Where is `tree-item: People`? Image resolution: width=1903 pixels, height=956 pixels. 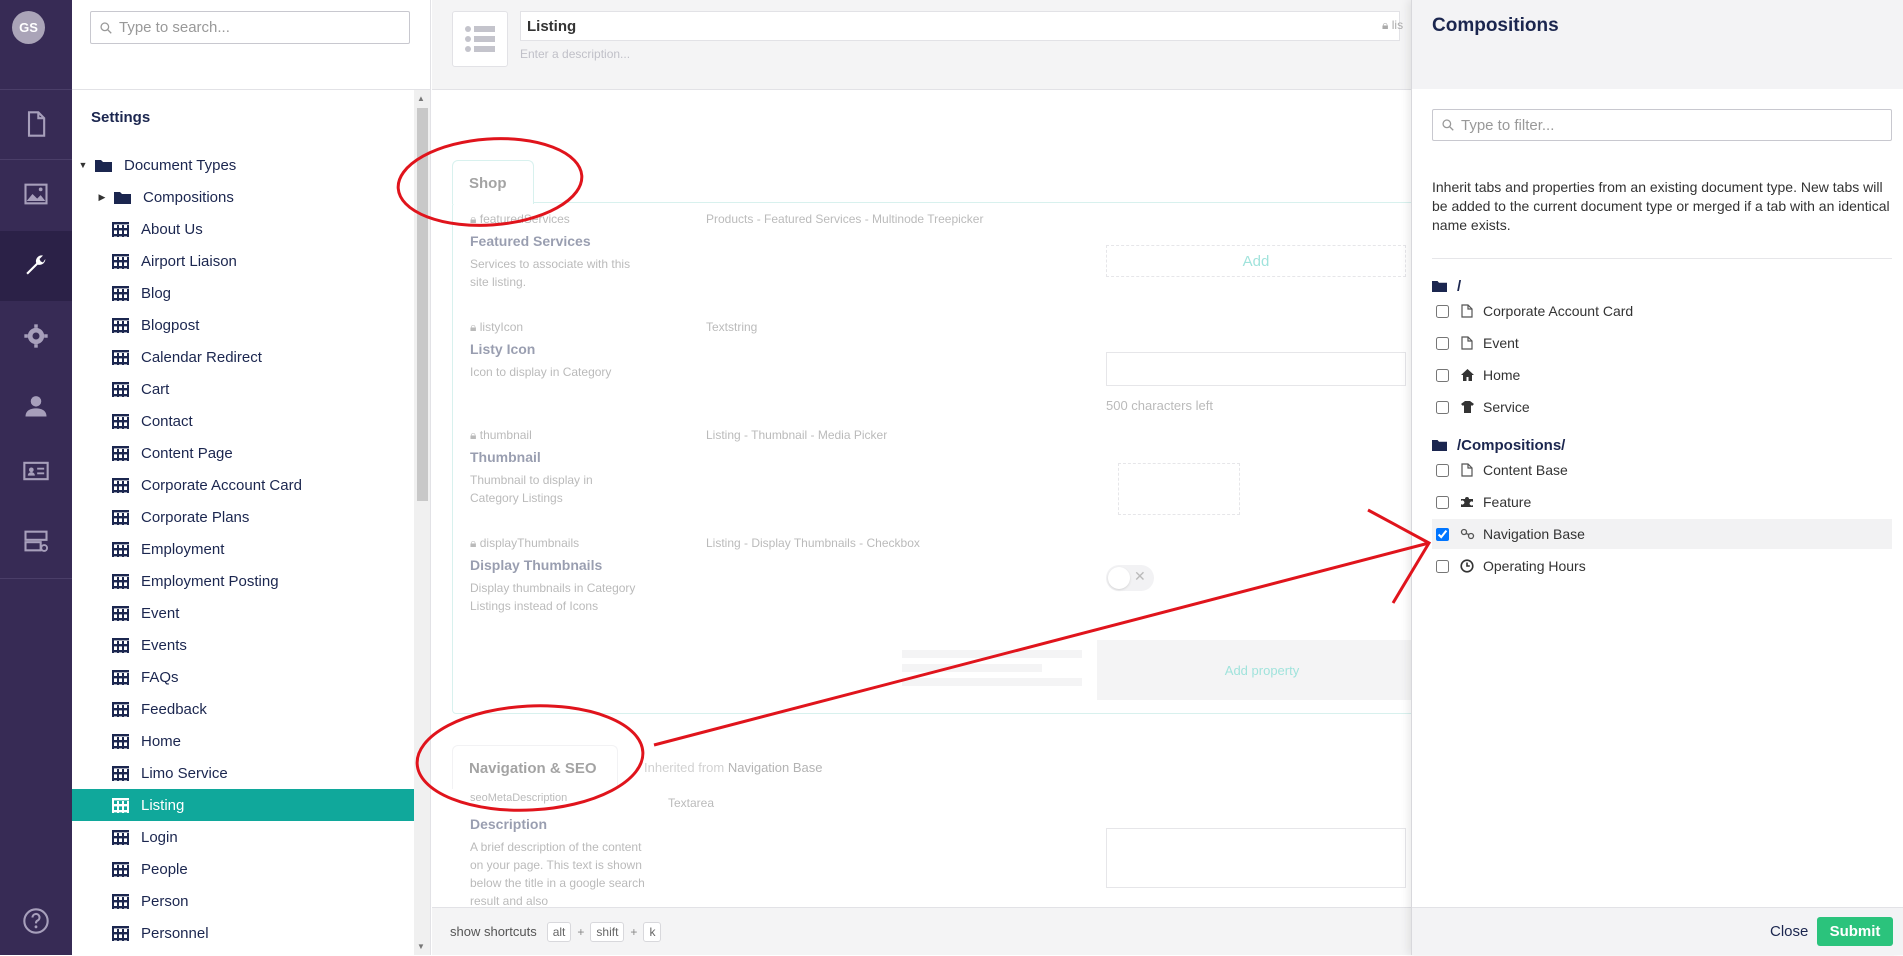
tree-item: People is located at coordinates (243, 869).